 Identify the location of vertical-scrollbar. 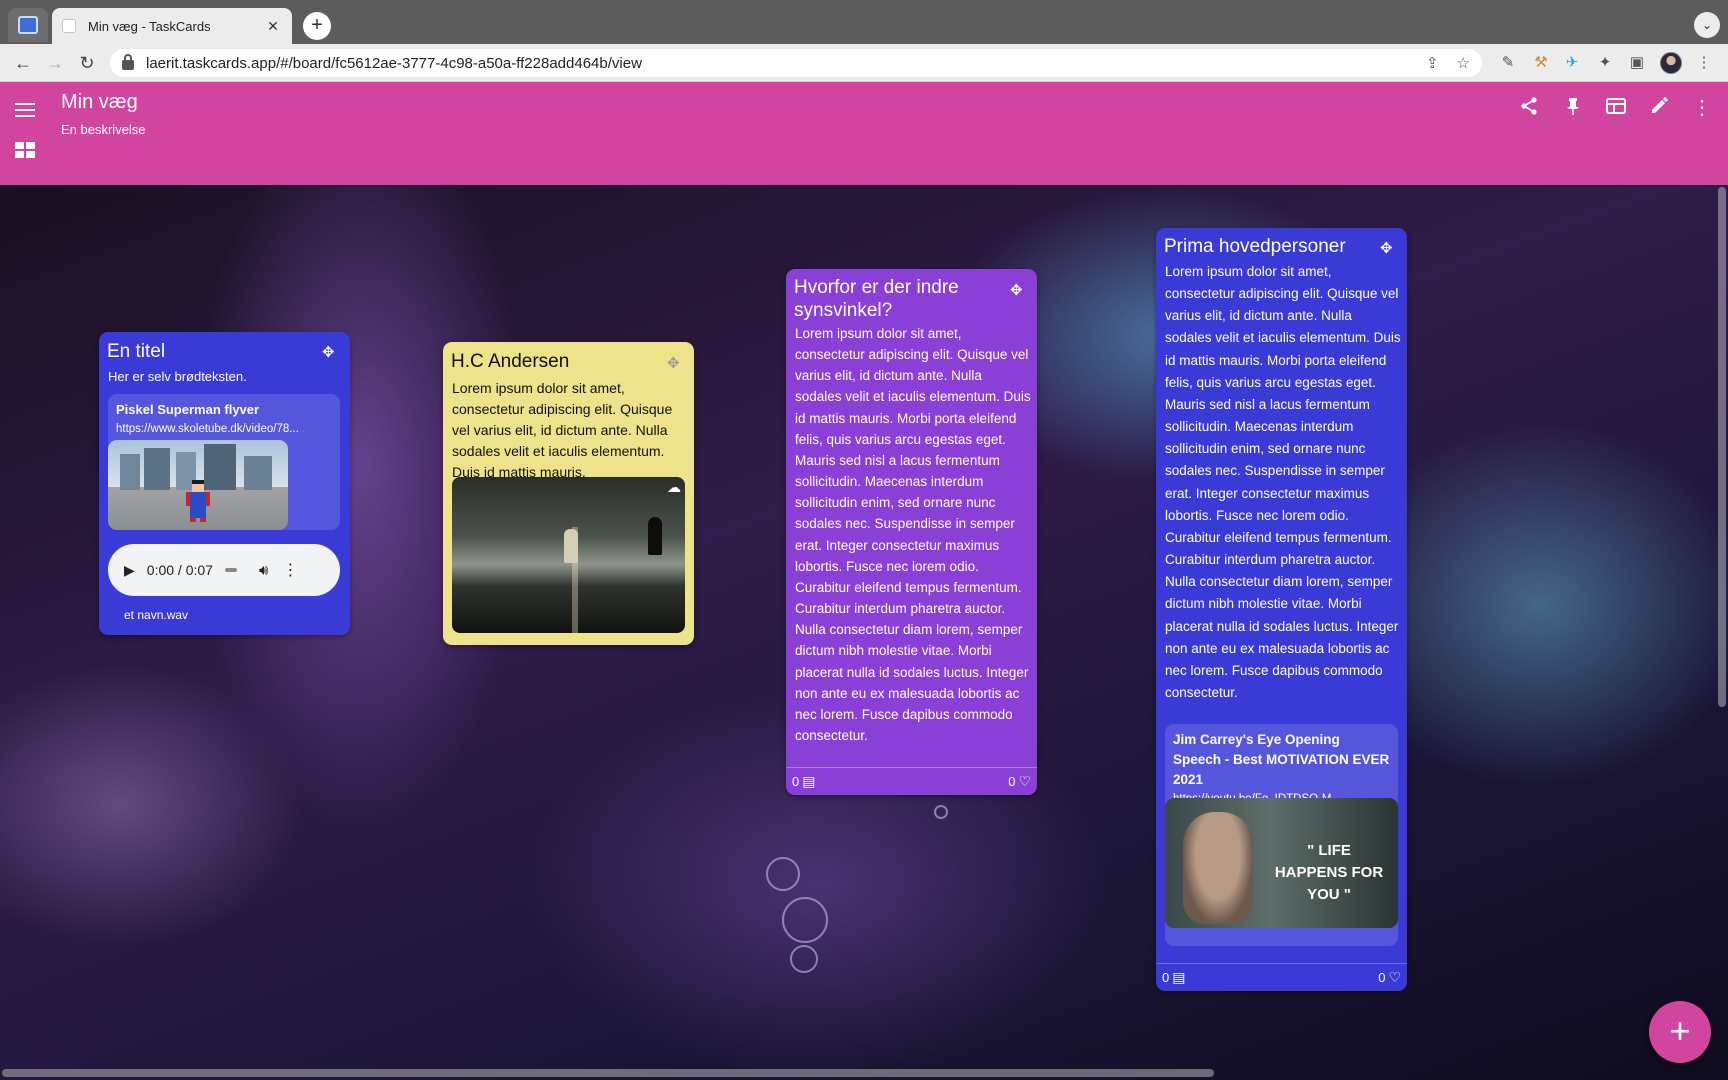
(1722, 447).